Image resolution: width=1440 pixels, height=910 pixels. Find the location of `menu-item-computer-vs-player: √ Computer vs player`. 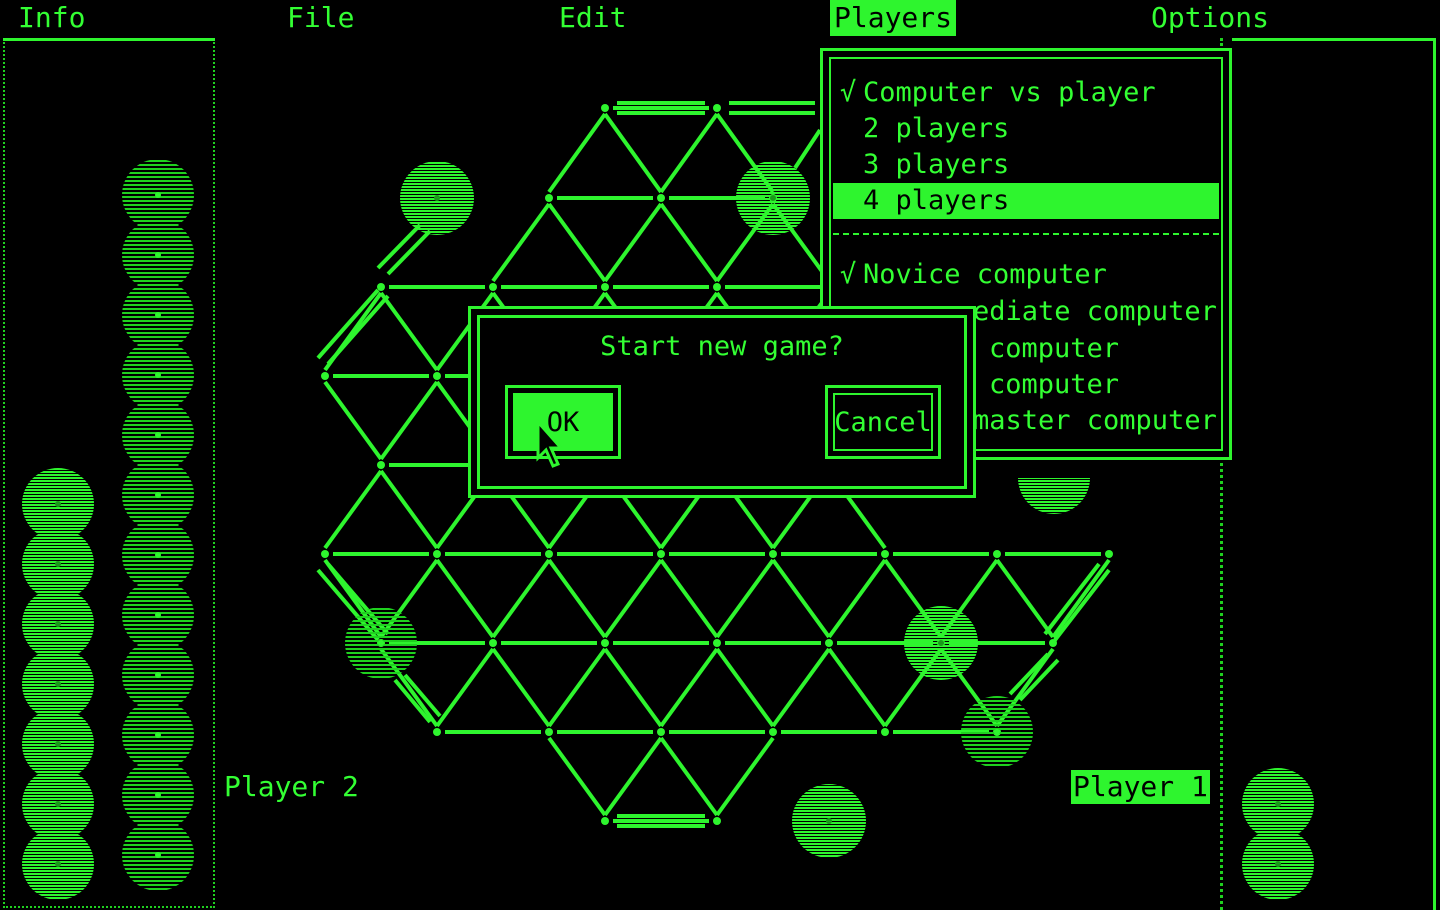

menu-item-computer-vs-player: √ Computer vs player is located at coordinates (1026, 93).